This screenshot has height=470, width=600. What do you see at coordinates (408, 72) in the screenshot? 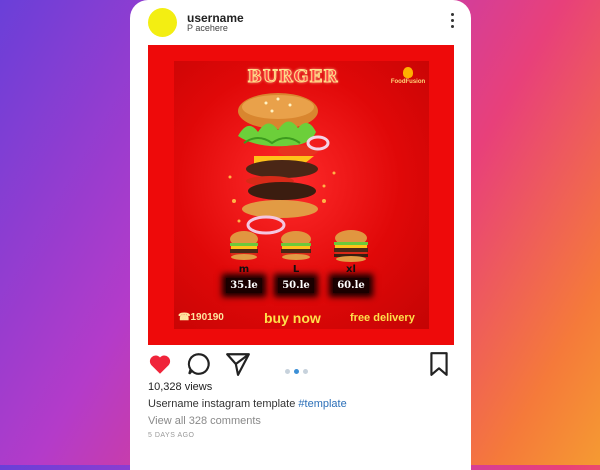
I see `logo-mark-icon` at bounding box center [408, 72].